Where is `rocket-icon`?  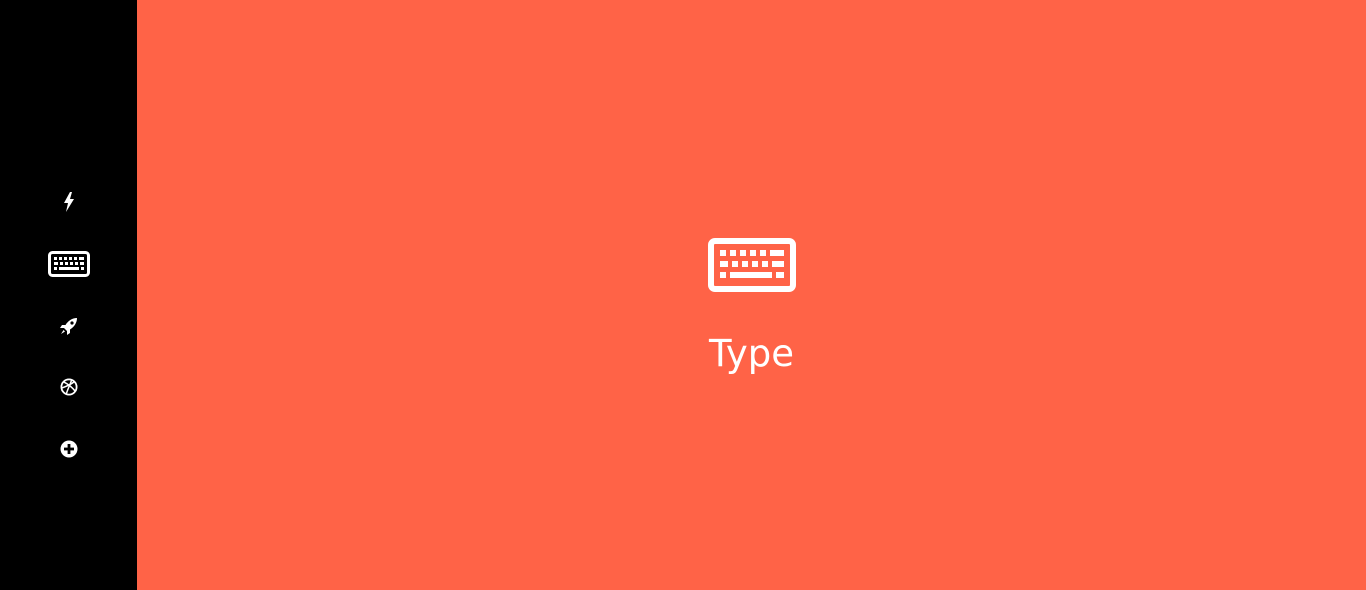
rocket-icon is located at coordinates (68, 326).